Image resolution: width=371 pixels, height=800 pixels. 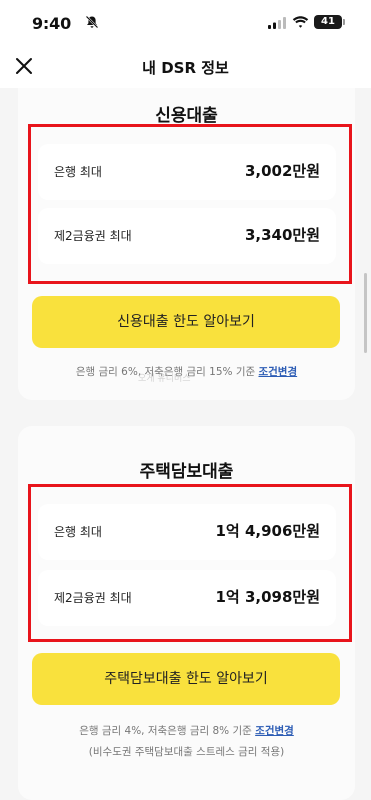 What do you see at coordinates (267, 597) in the screenshot?
I see `row-value: 1억 3,098만원` at bounding box center [267, 597].